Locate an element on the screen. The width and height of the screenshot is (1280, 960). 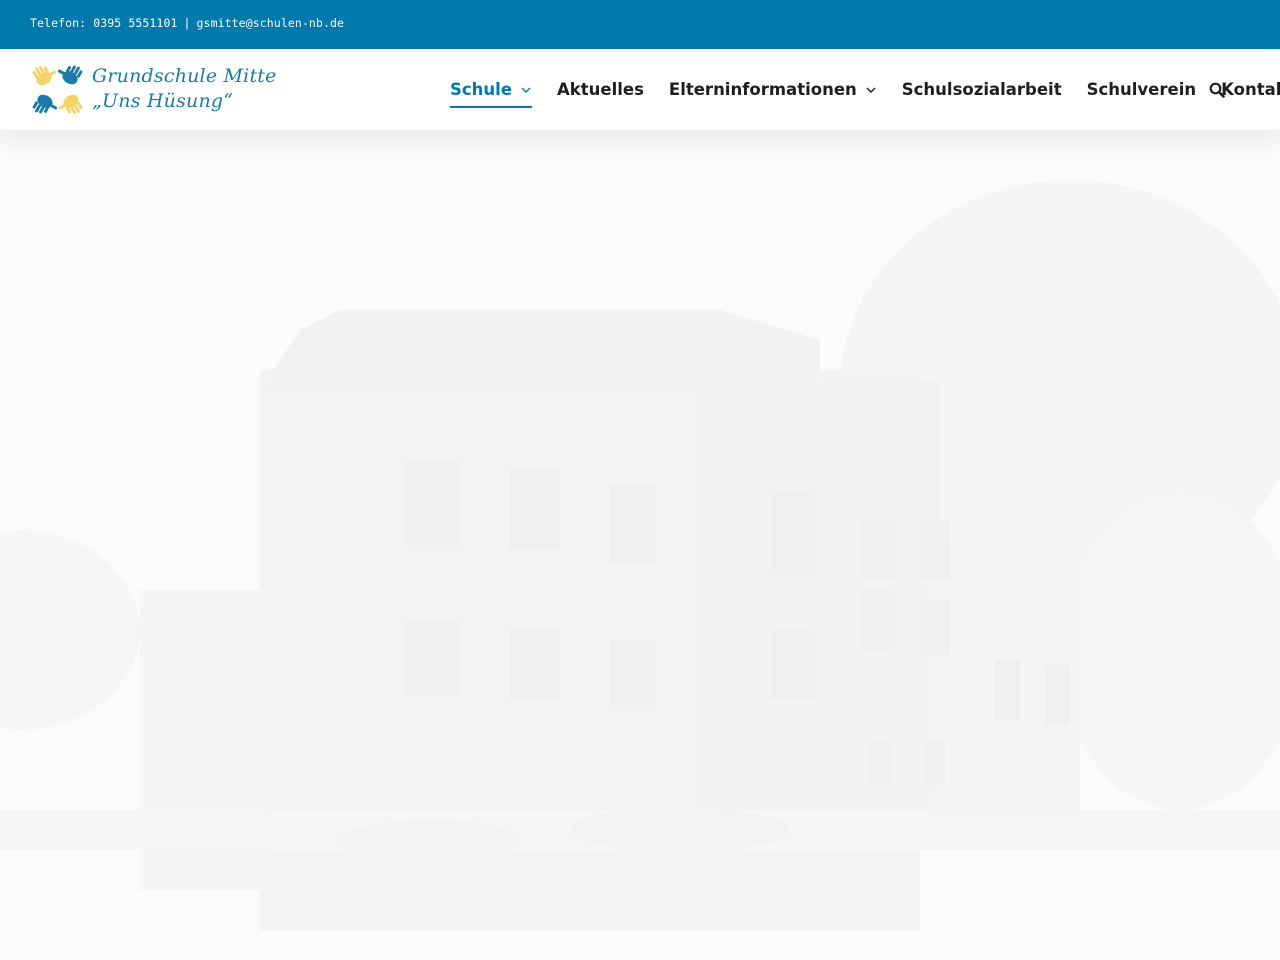
logo-line-1: Grundschule Mitte is located at coordinates (184, 76).